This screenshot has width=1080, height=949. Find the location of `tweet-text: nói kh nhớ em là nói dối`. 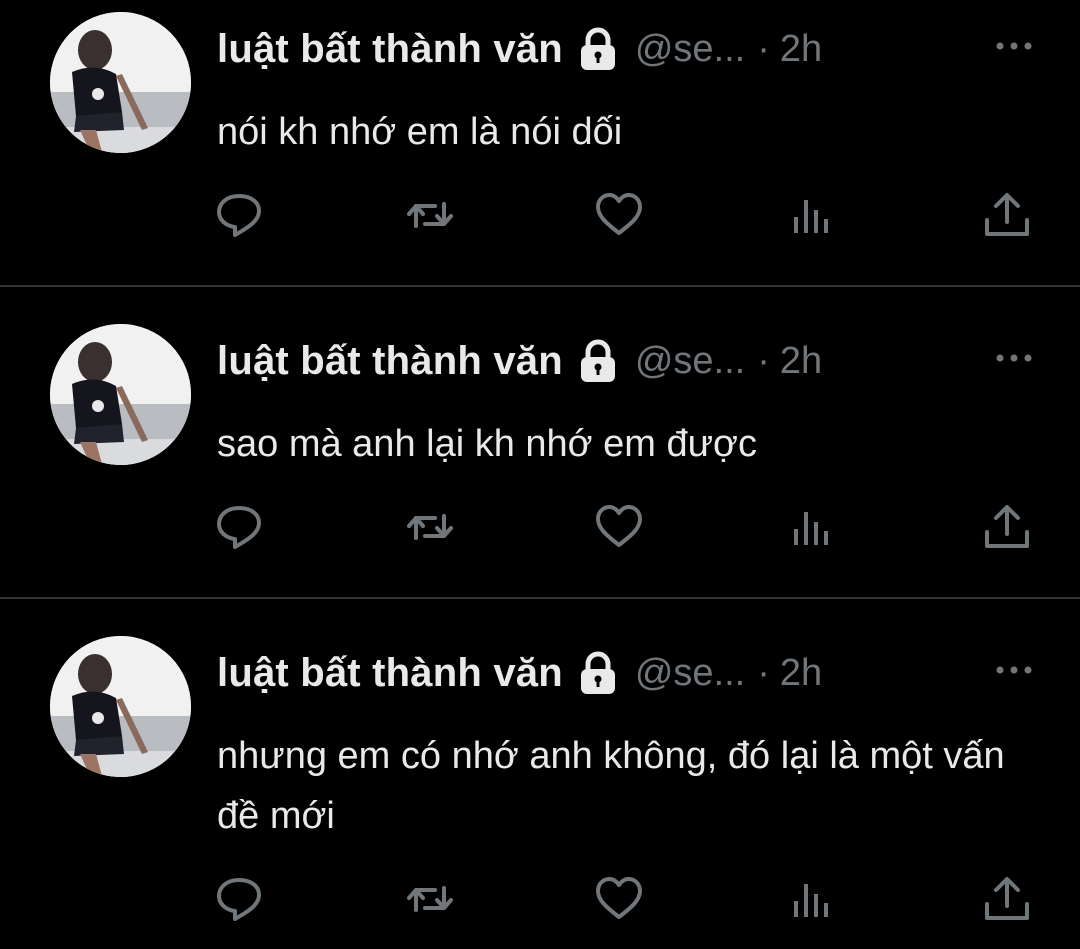

tweet-text: nói kh nhớ em là nói dối is located at coordinates (420, 132).